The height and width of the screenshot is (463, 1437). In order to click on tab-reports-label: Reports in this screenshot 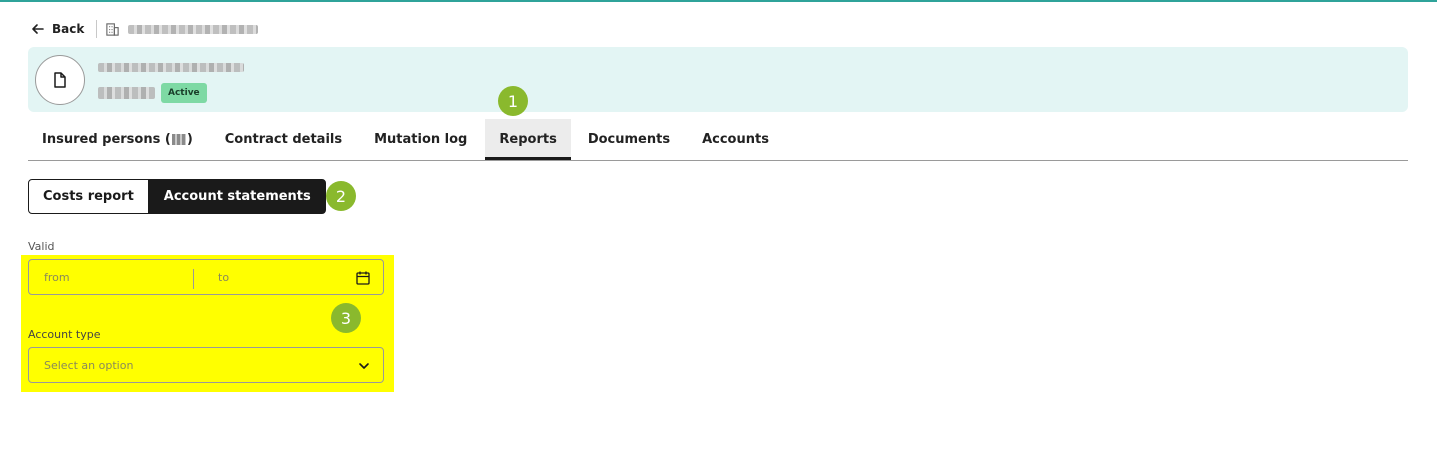, I will do `click(528, 139)`.